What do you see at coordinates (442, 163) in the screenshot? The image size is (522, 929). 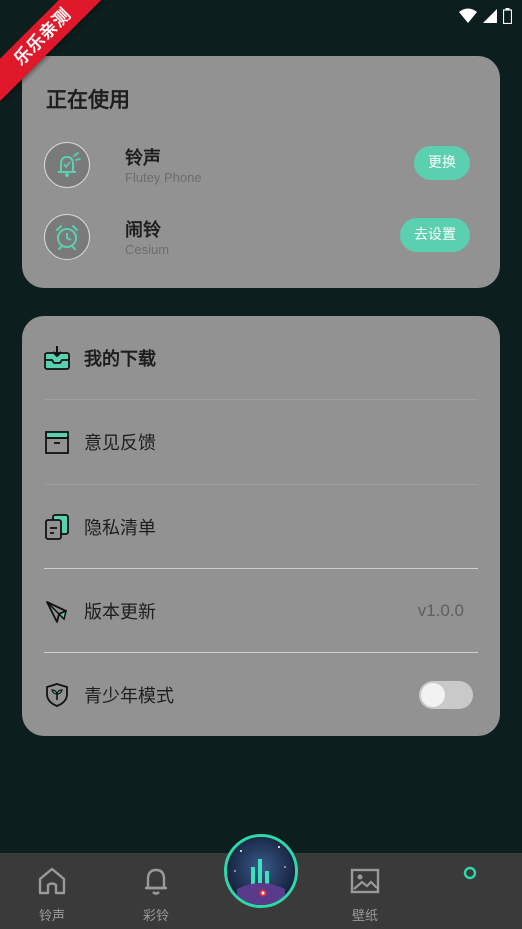 I see `change-ringtone-button: 更换` at bounding box center [442, 163].